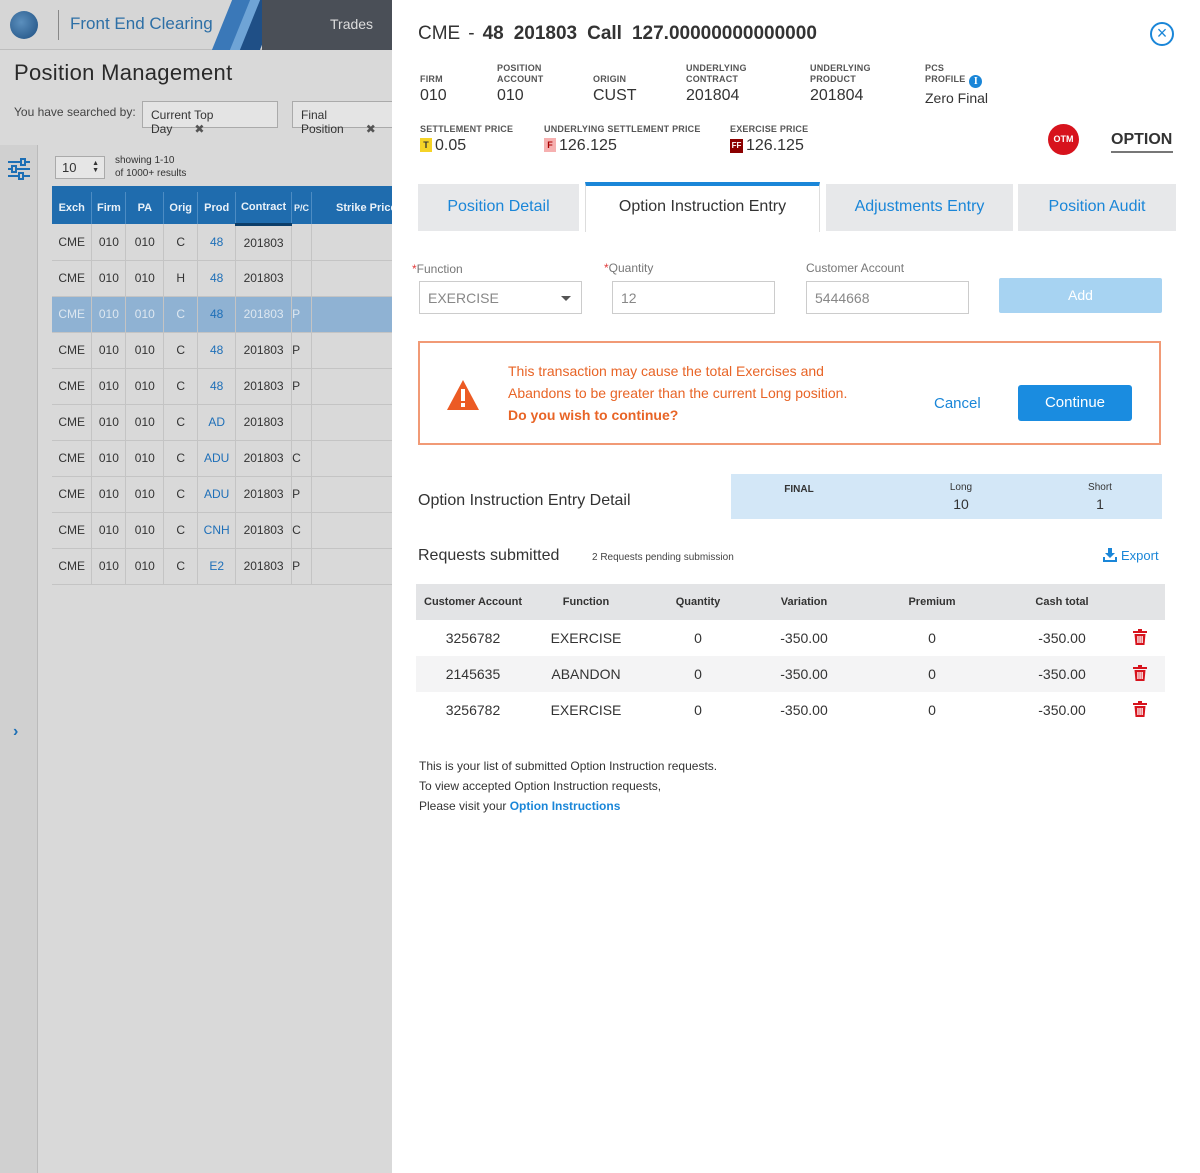 The image size is (1200, 1173). I want to click on table-row: CME 010 010 H 48 201803, so click(222, 278).